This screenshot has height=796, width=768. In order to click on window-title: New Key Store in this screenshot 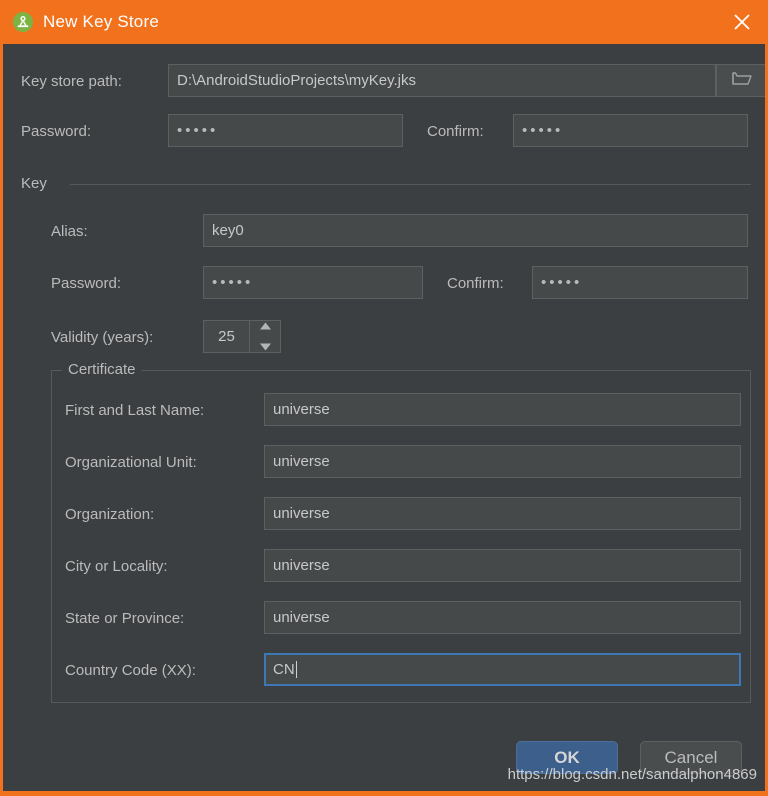, I will do `click(101, 21)`.